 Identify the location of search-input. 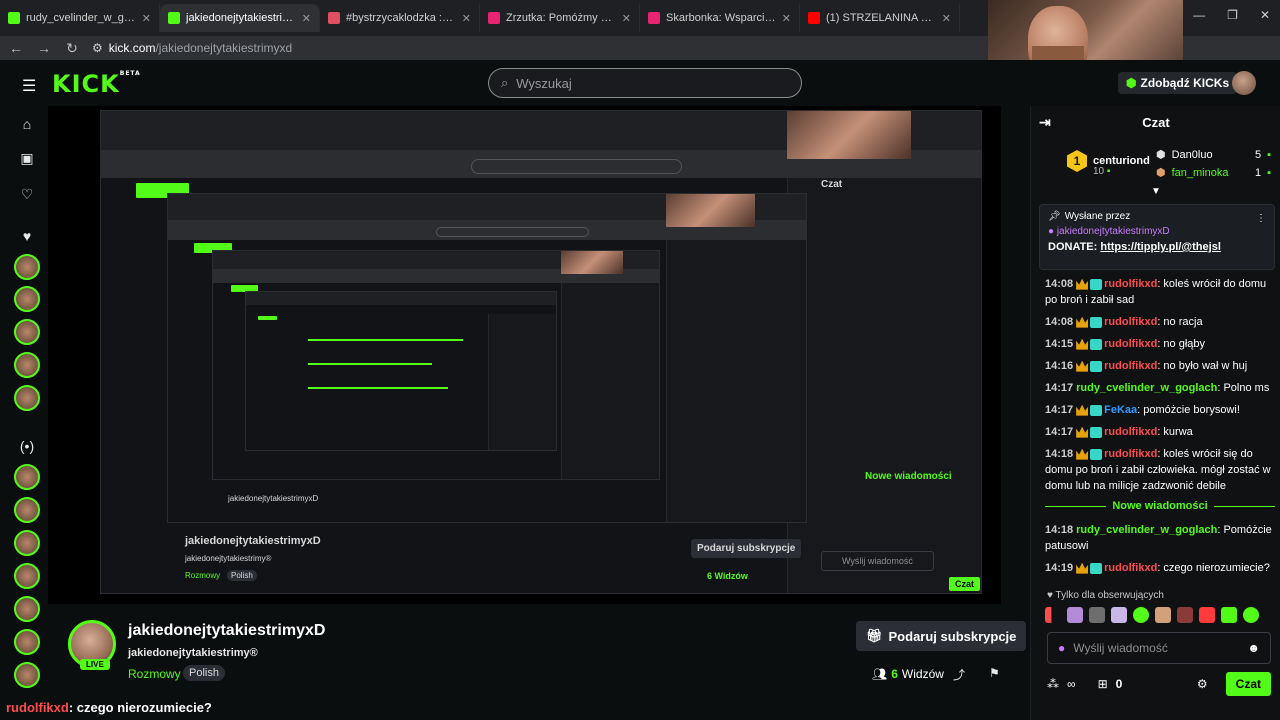
(646, 83).